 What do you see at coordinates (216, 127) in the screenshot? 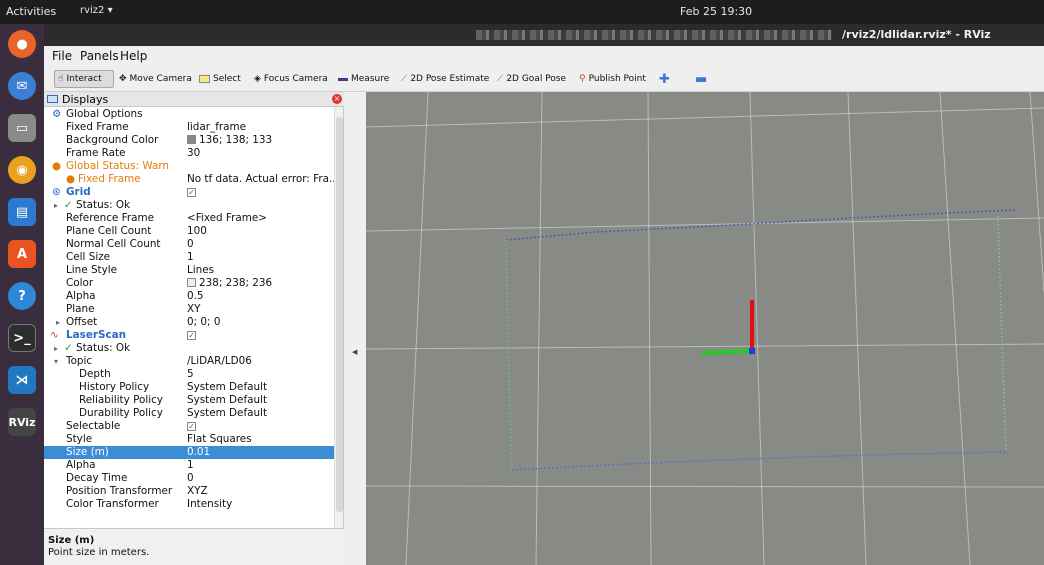
I see `row-value: lidar_frame` at bounding box center [216, 127].